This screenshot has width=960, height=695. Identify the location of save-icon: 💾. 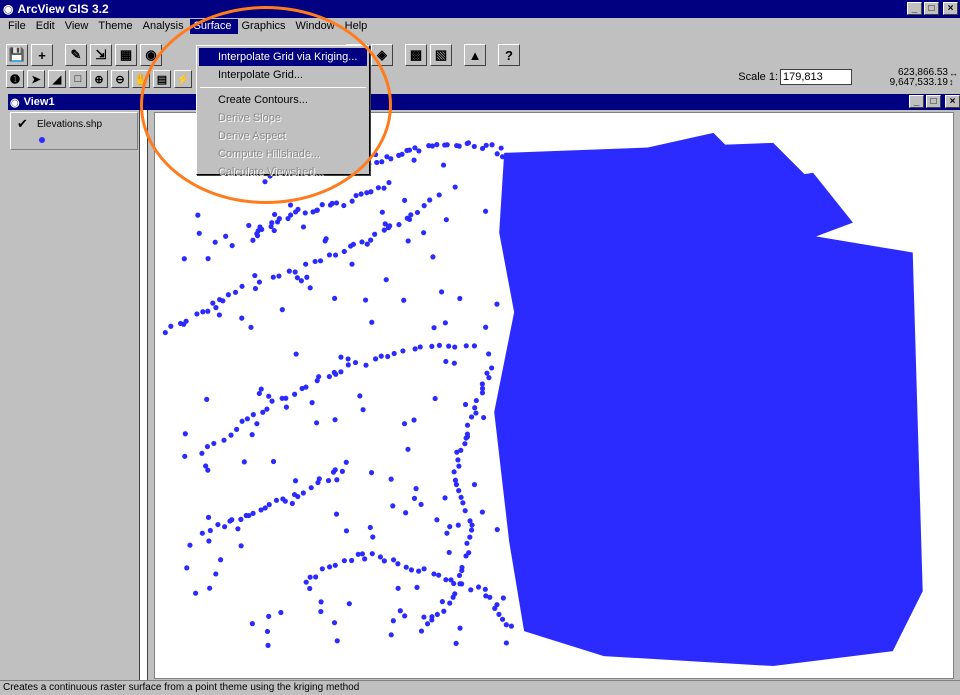
(17, 55).